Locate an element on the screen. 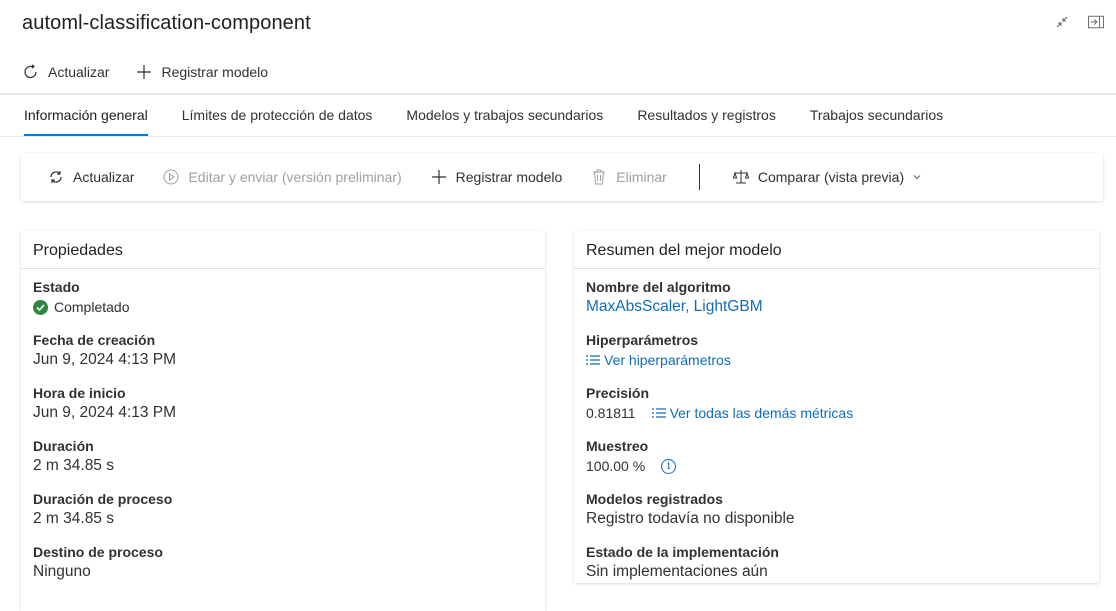 Image resolution: width=1116 pixels, height=611 pixels. precision-value: 0.81811 is located at coordinates (611, 413).